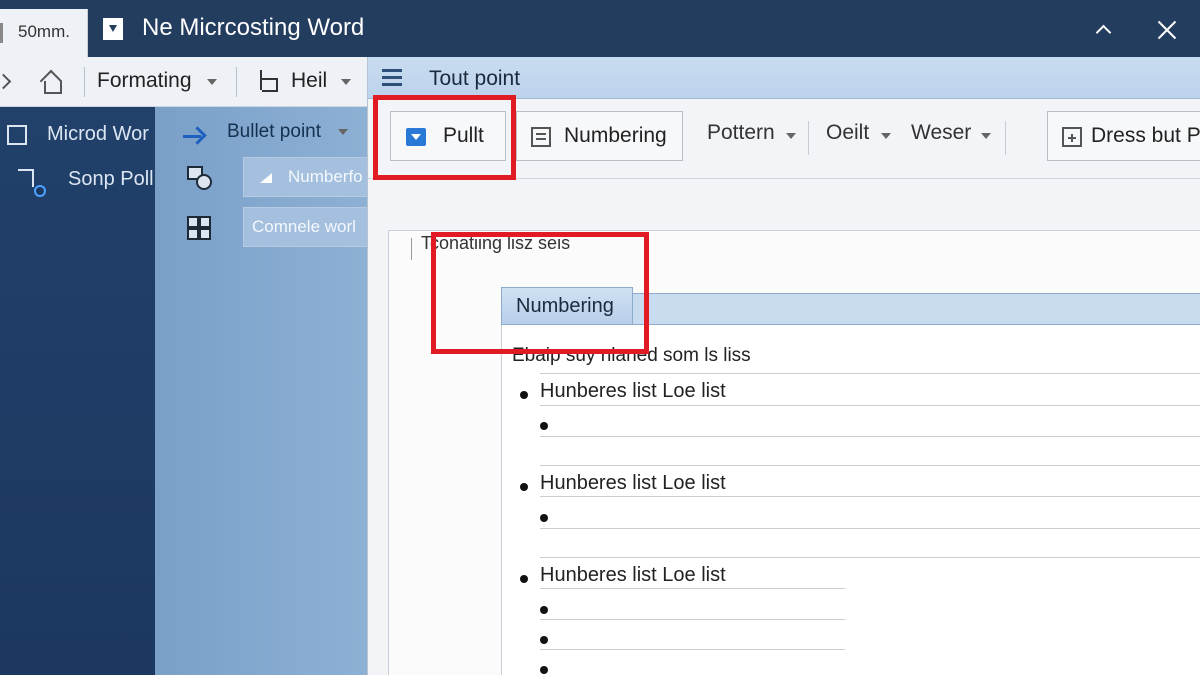 This screenshot has width=1200, height=675. Describe the element at coordinates (343, 132) in the screenshot. I see `bullet-point-dropdown-icon` at that location.